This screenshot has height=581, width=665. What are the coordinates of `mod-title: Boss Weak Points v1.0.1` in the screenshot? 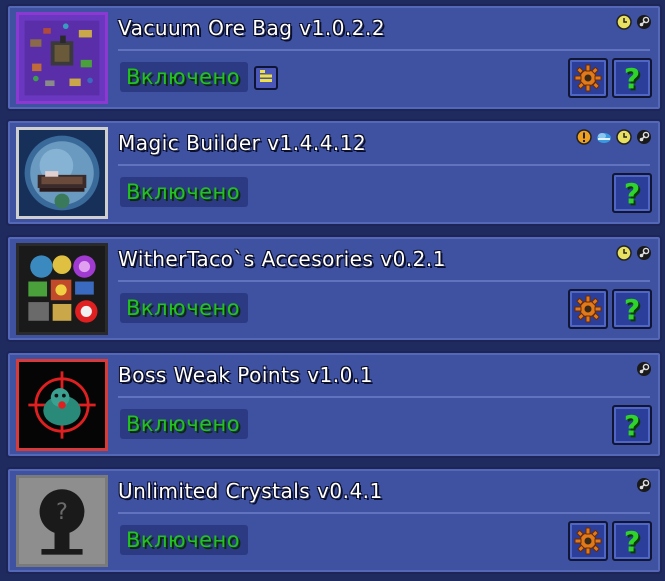 It's located at (245, 375).